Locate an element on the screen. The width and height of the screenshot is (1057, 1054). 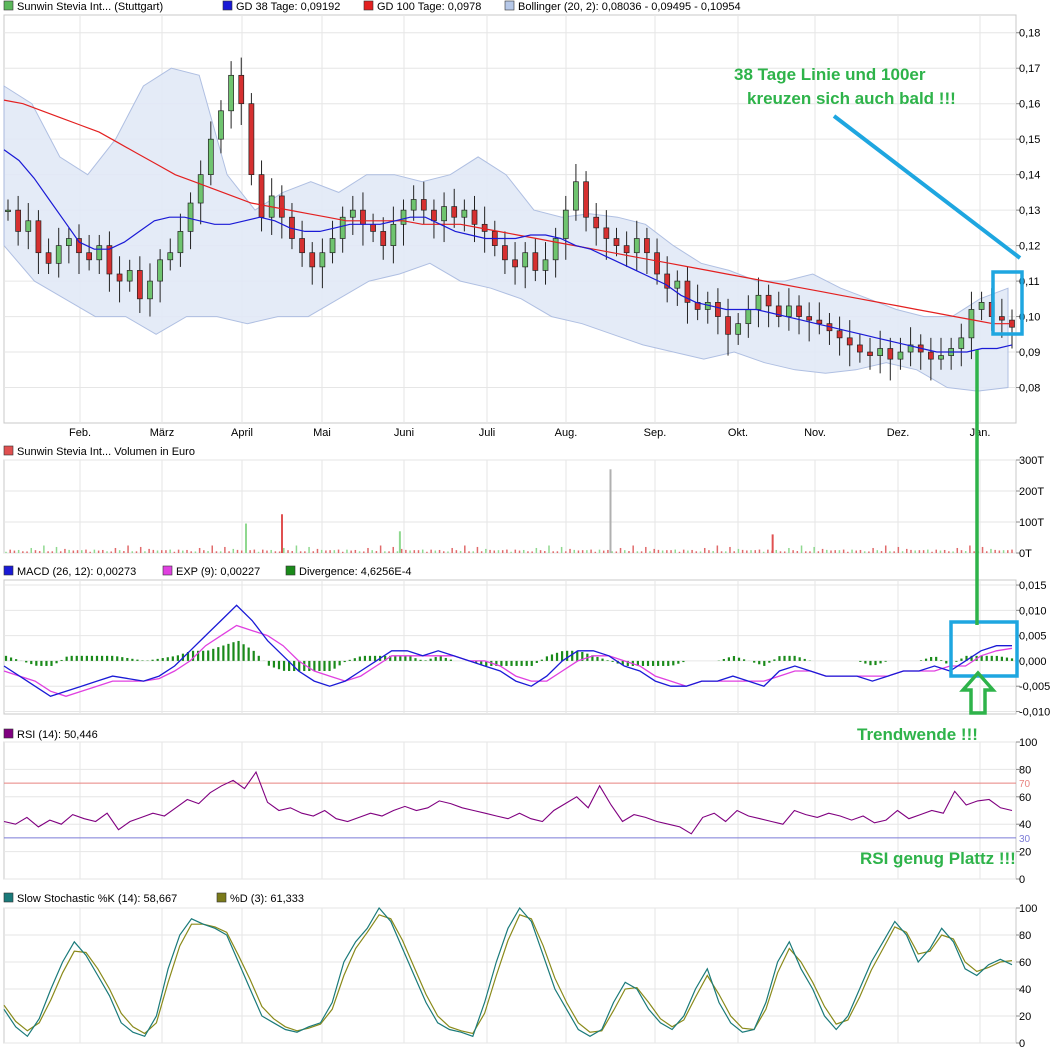
ytick-label-macd-2: 0,000 is located at coordinates (1033, 662).